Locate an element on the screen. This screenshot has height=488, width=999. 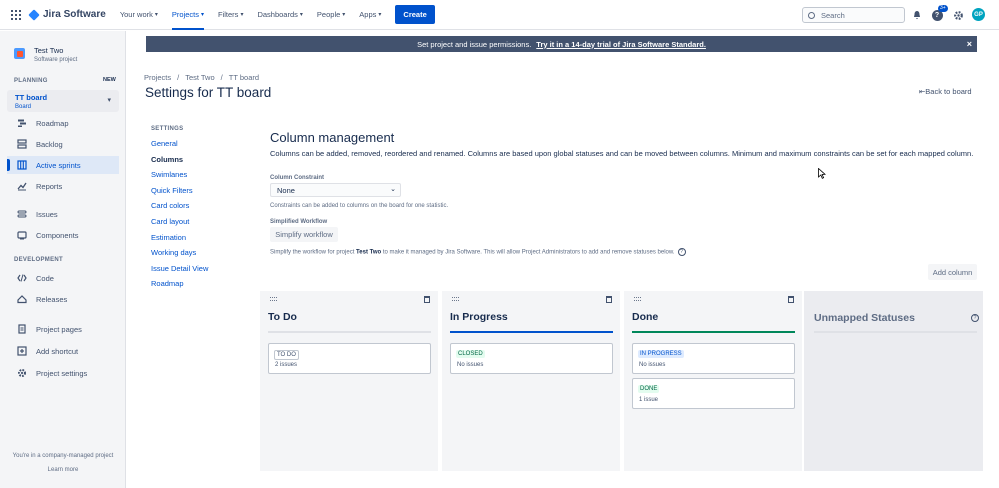
product-name: Jira Software is located at coordinates (74, 14).